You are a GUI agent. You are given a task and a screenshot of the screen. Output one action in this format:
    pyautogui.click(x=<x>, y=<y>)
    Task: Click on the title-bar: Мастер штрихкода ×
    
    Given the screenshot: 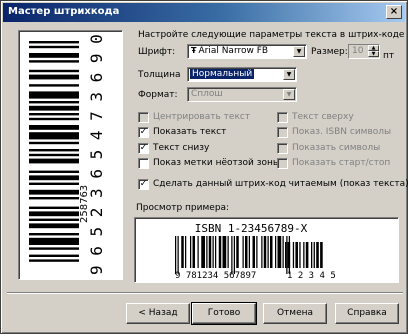 What is the action you would take?
    pyautogui.click(x=204, y=12)
    